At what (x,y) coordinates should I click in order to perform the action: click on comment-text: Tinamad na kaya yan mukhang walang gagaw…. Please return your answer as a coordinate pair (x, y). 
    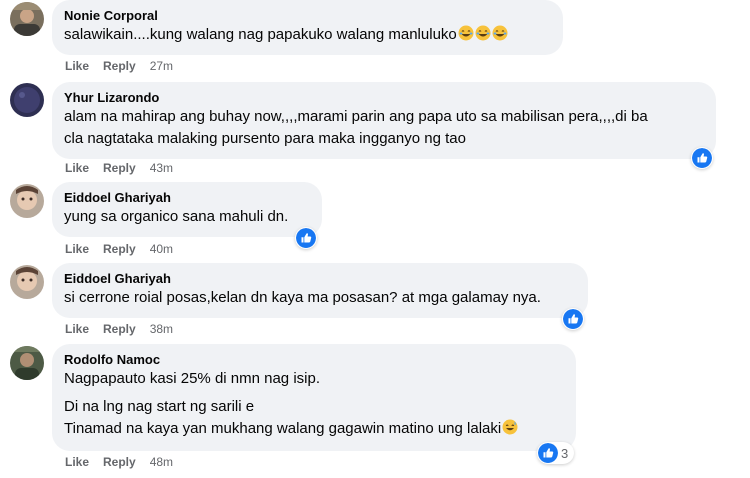
    Looking at the image, I should click on (314, 429).